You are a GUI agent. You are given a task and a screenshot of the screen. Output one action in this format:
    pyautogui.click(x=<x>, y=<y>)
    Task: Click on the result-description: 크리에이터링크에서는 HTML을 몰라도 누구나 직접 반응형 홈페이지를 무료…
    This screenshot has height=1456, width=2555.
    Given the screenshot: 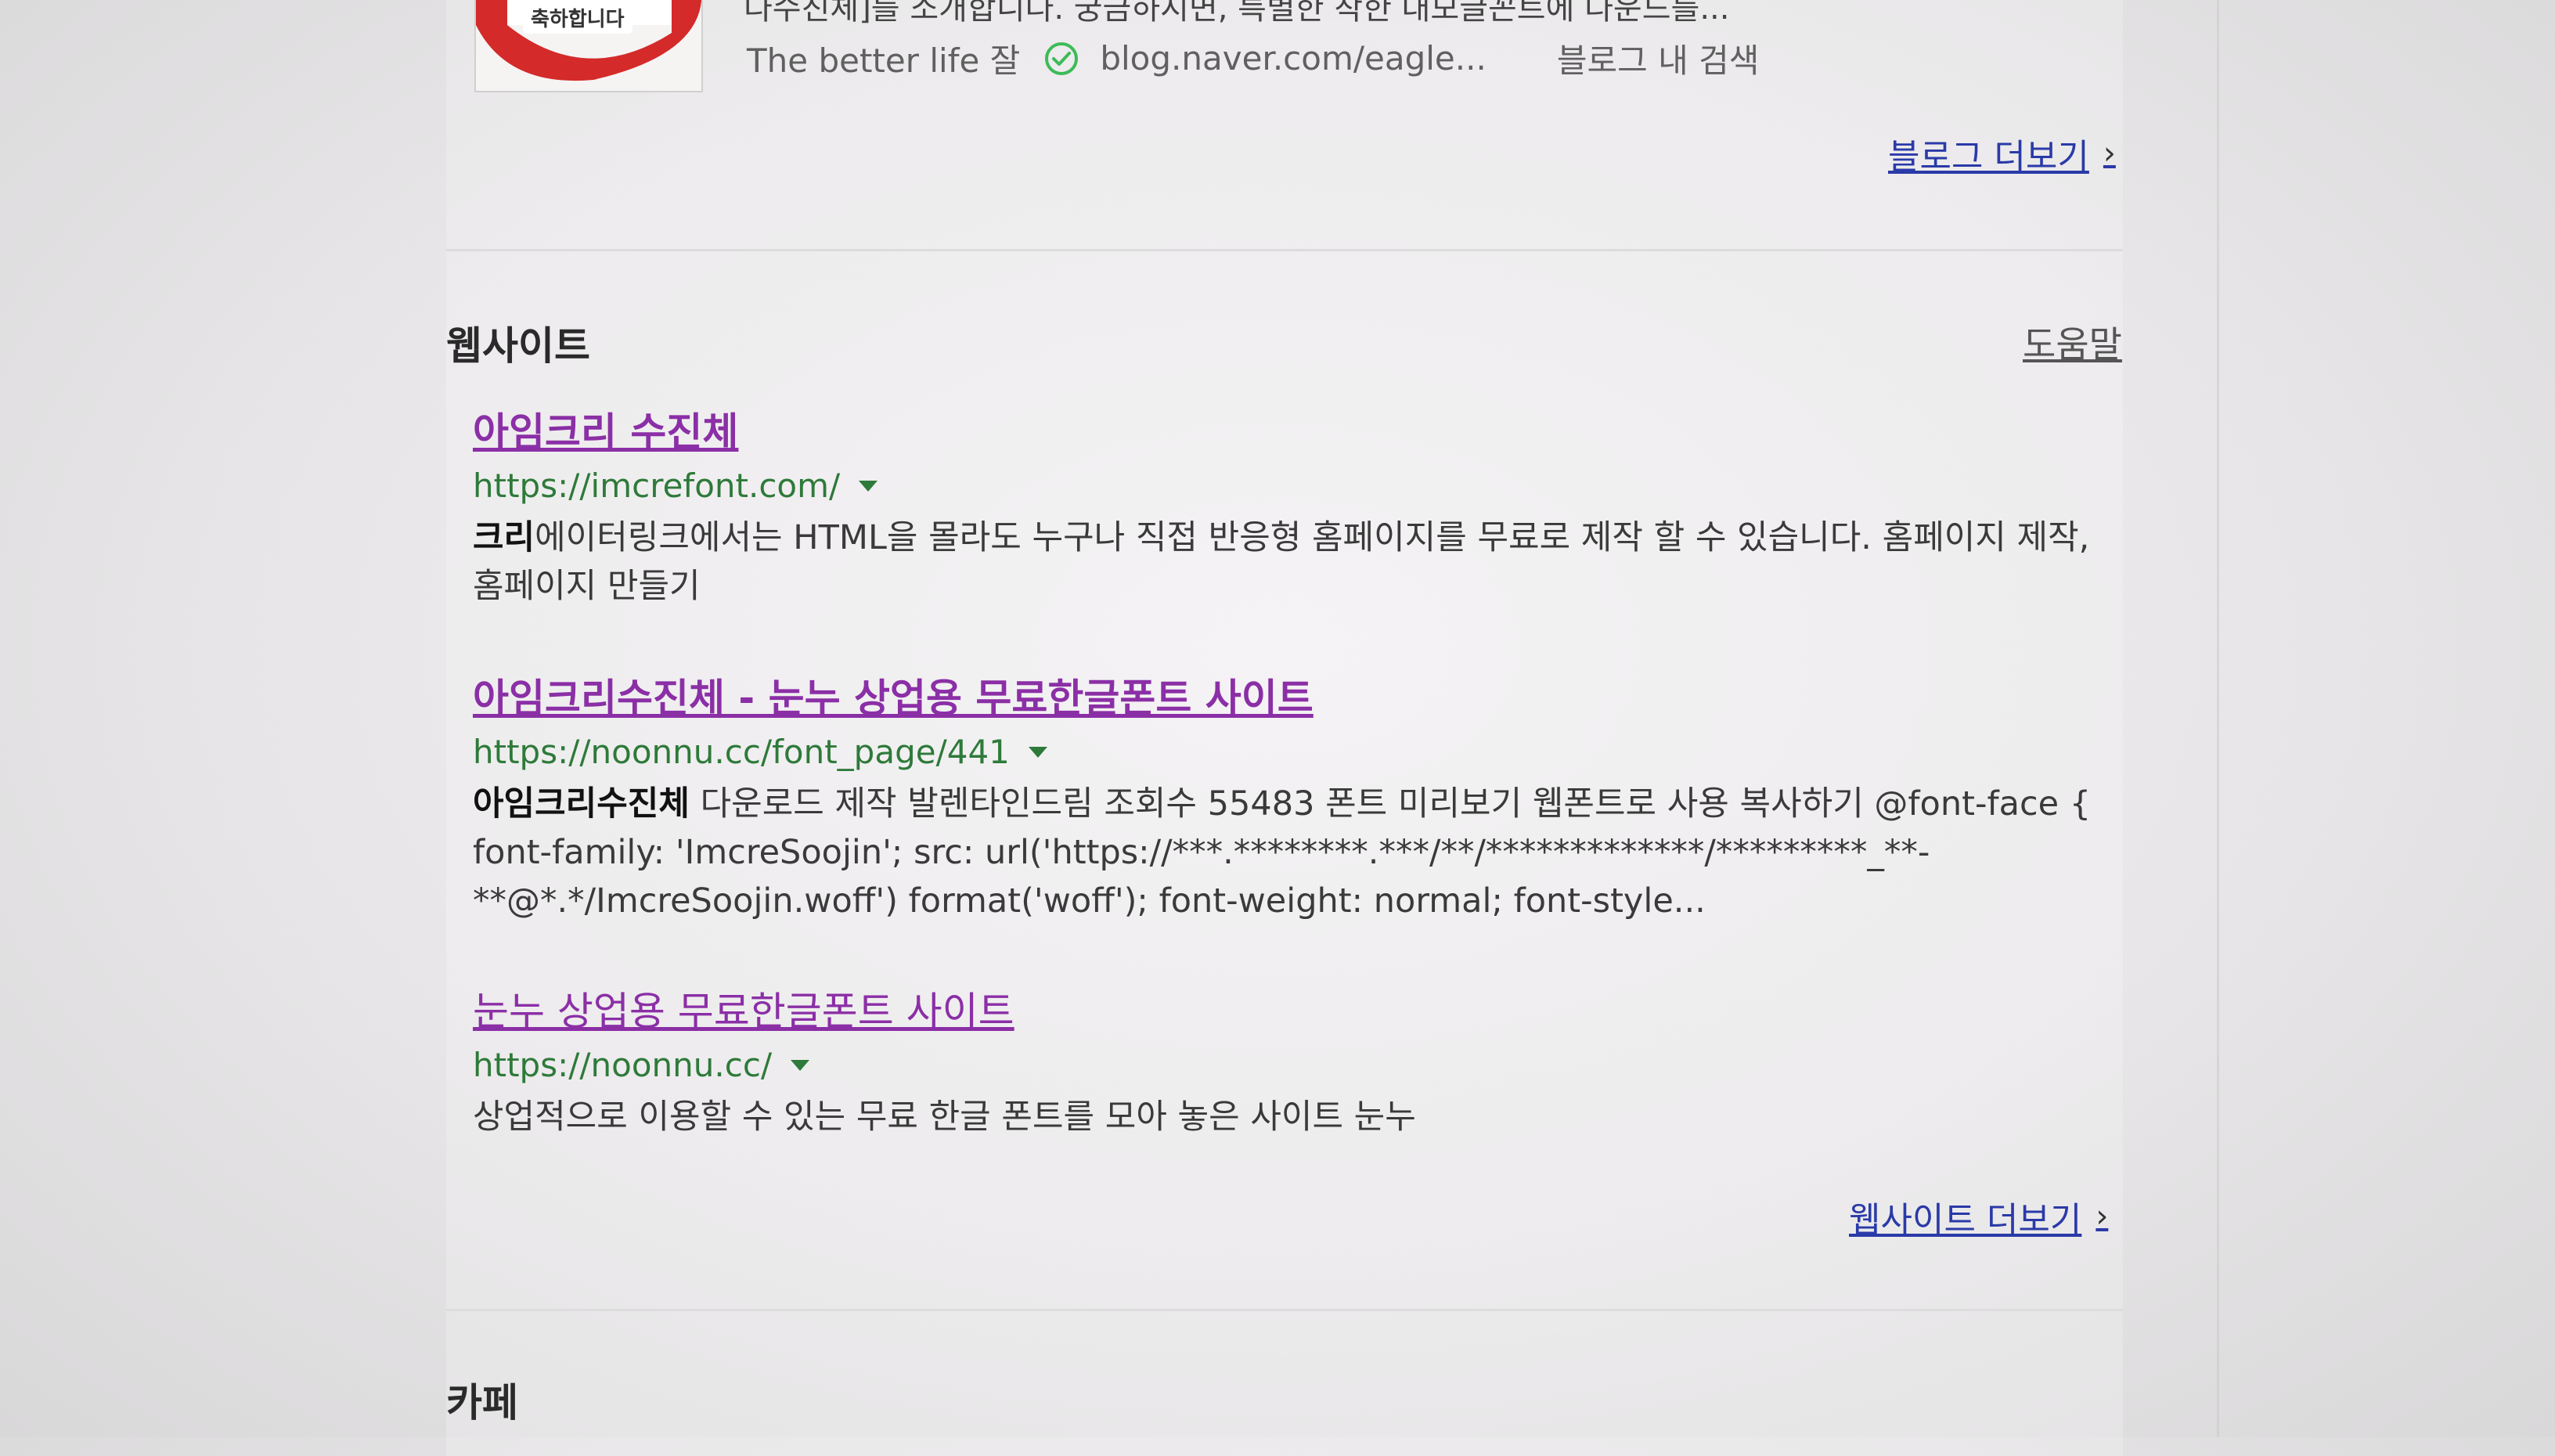 What is the action you would take?
    pyautogui.click(x=1295, y=562)
    